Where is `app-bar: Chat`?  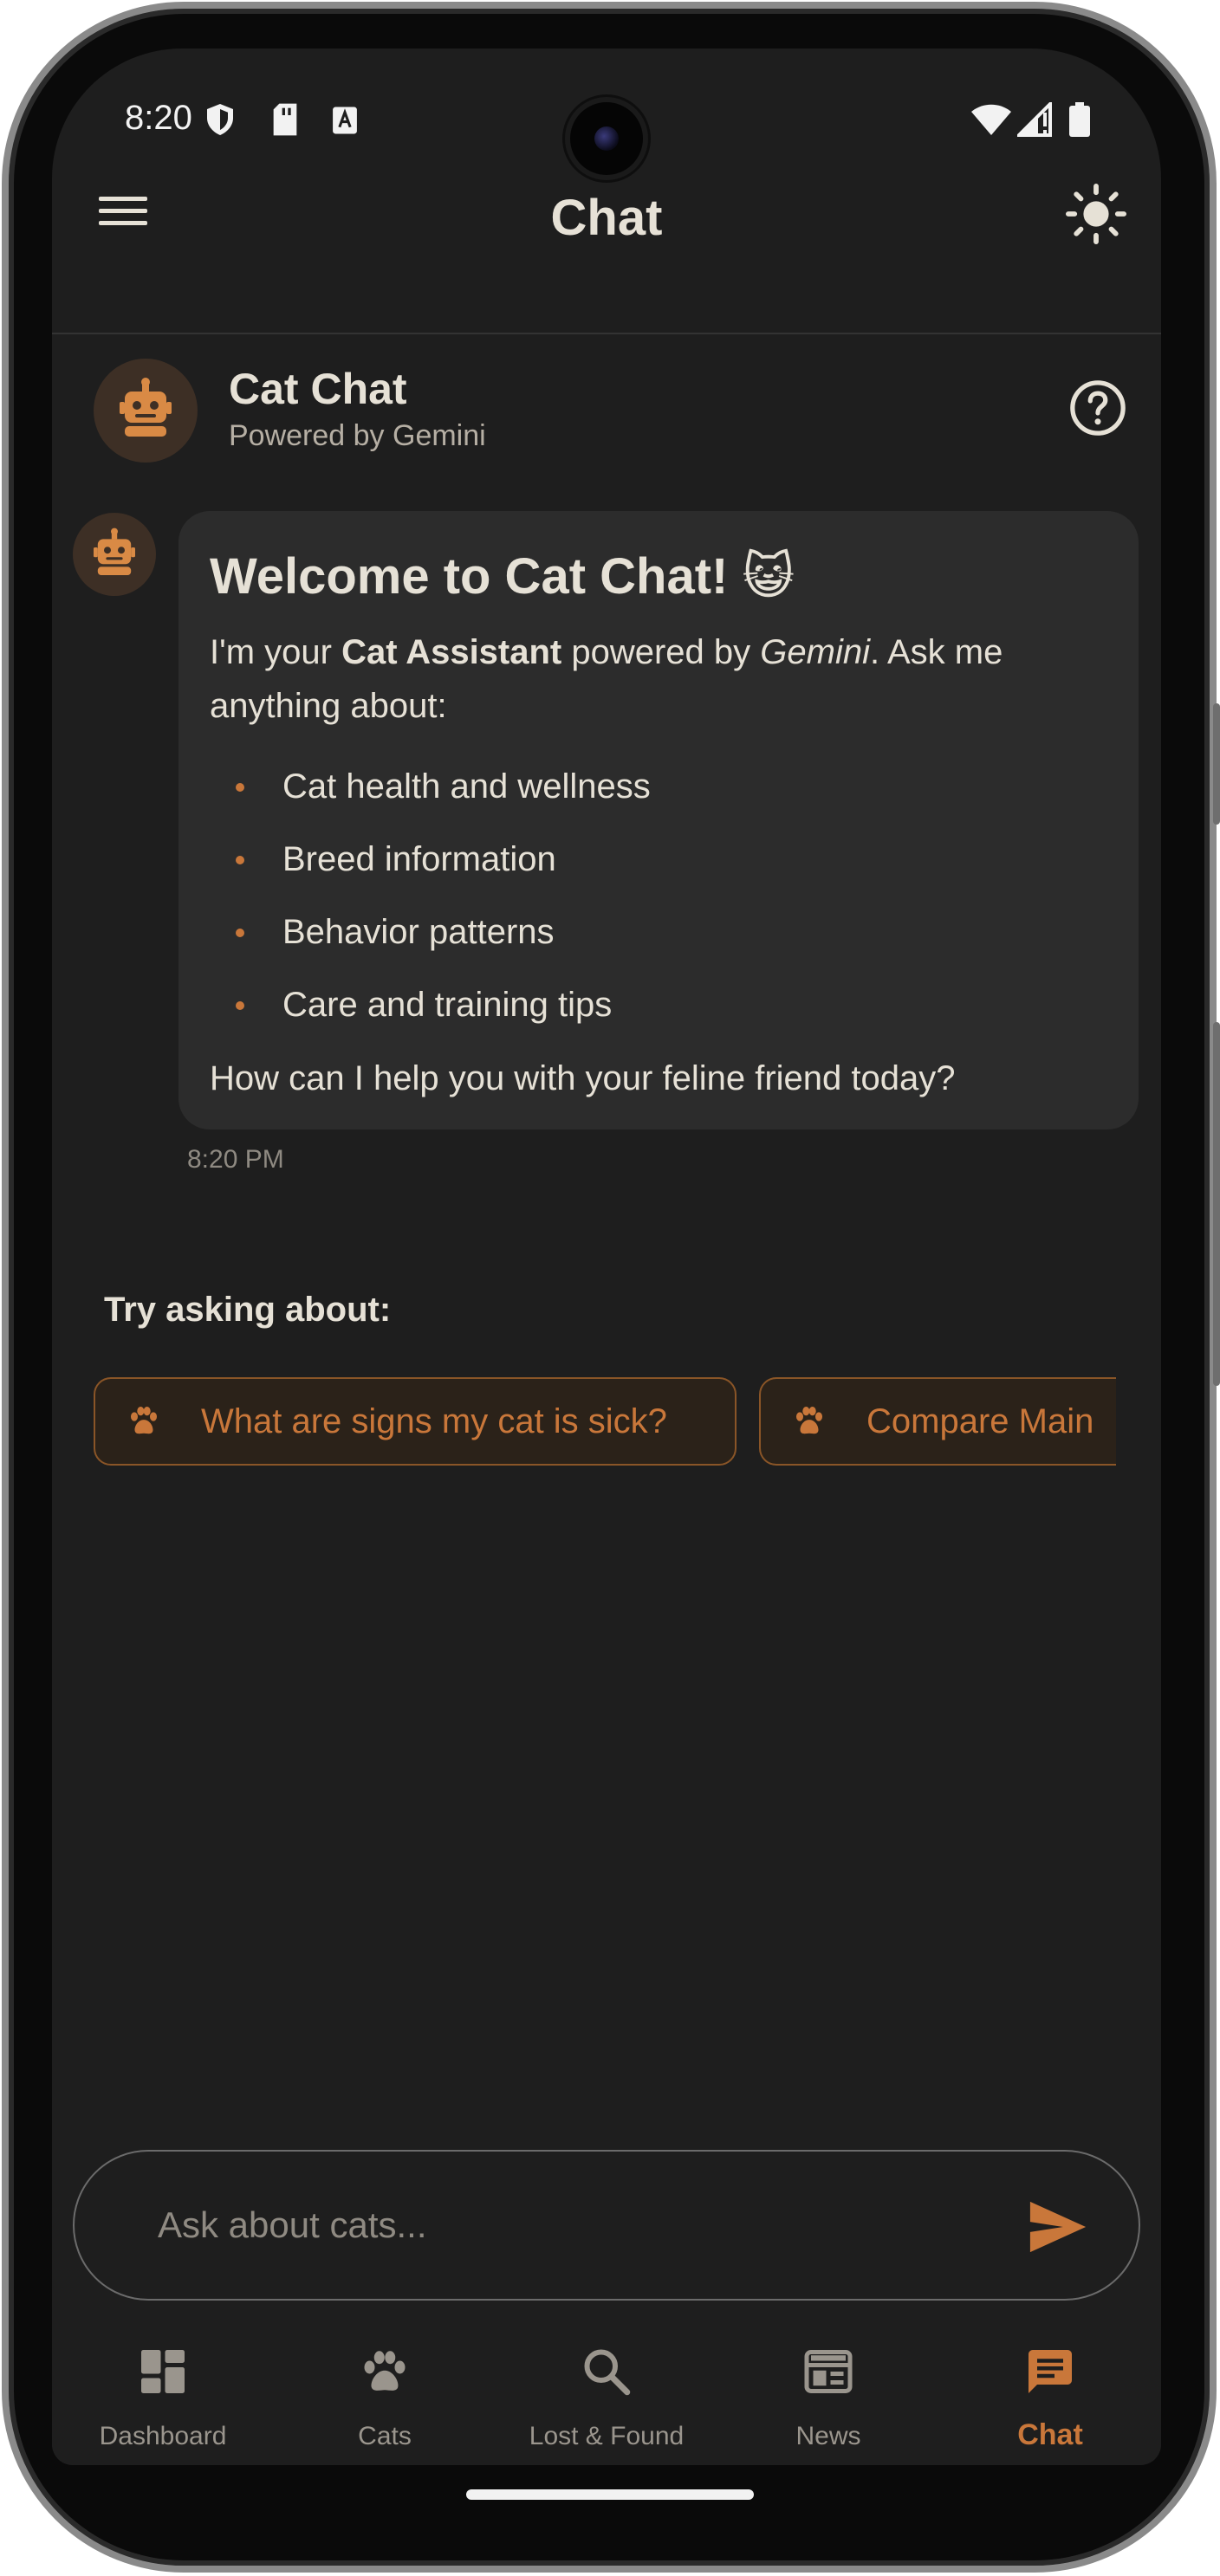
app-bar: Chat is located at coordinates (606, 239).